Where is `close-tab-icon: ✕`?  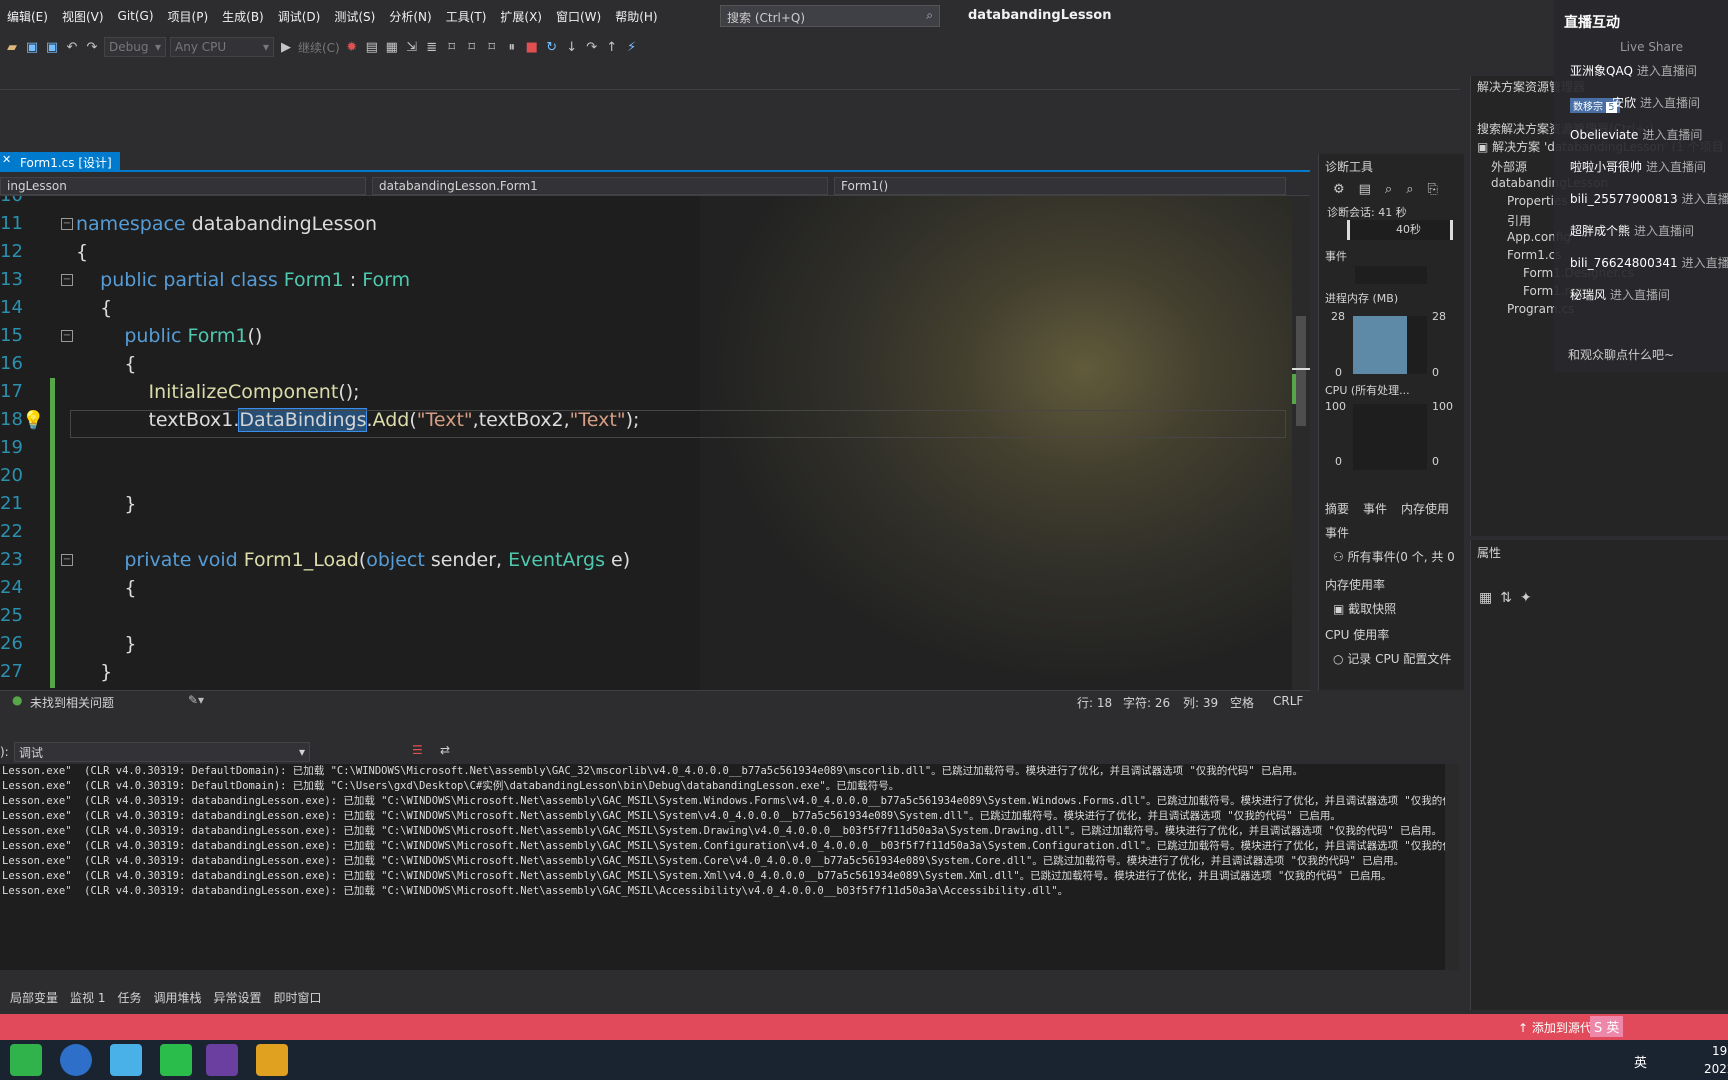 close-tab-icon: ✕ is located at coordinates (6, 159).